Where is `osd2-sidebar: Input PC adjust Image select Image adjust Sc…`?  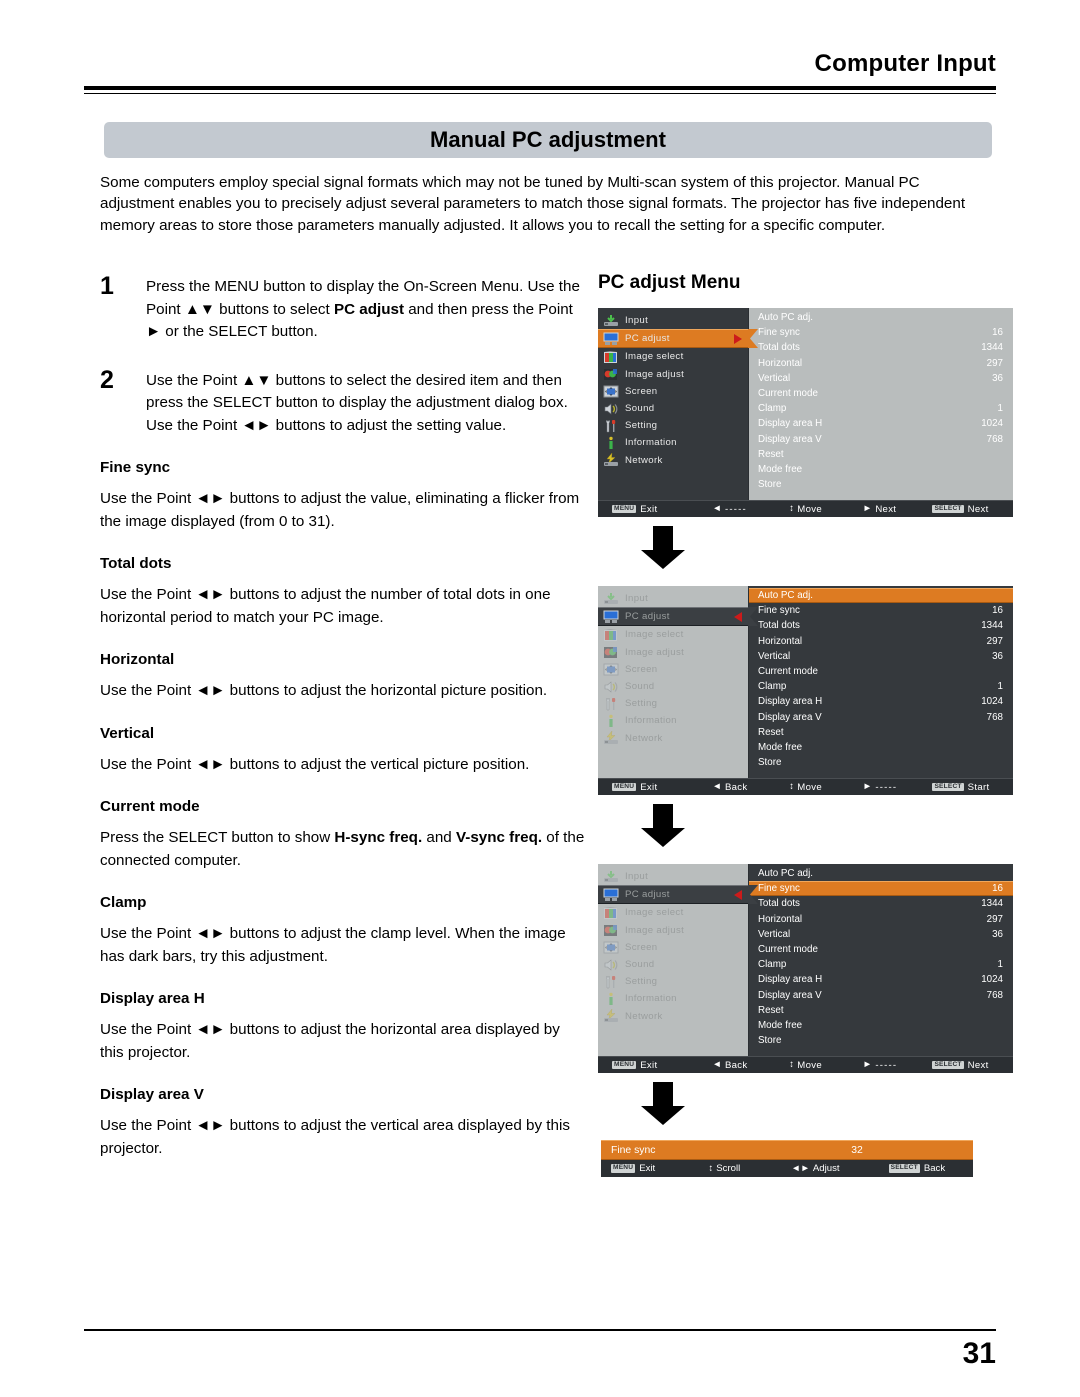 osd2-sidebar: Input PC adjust Image select Image adjust Sc… is located at coordinates (673, 682).